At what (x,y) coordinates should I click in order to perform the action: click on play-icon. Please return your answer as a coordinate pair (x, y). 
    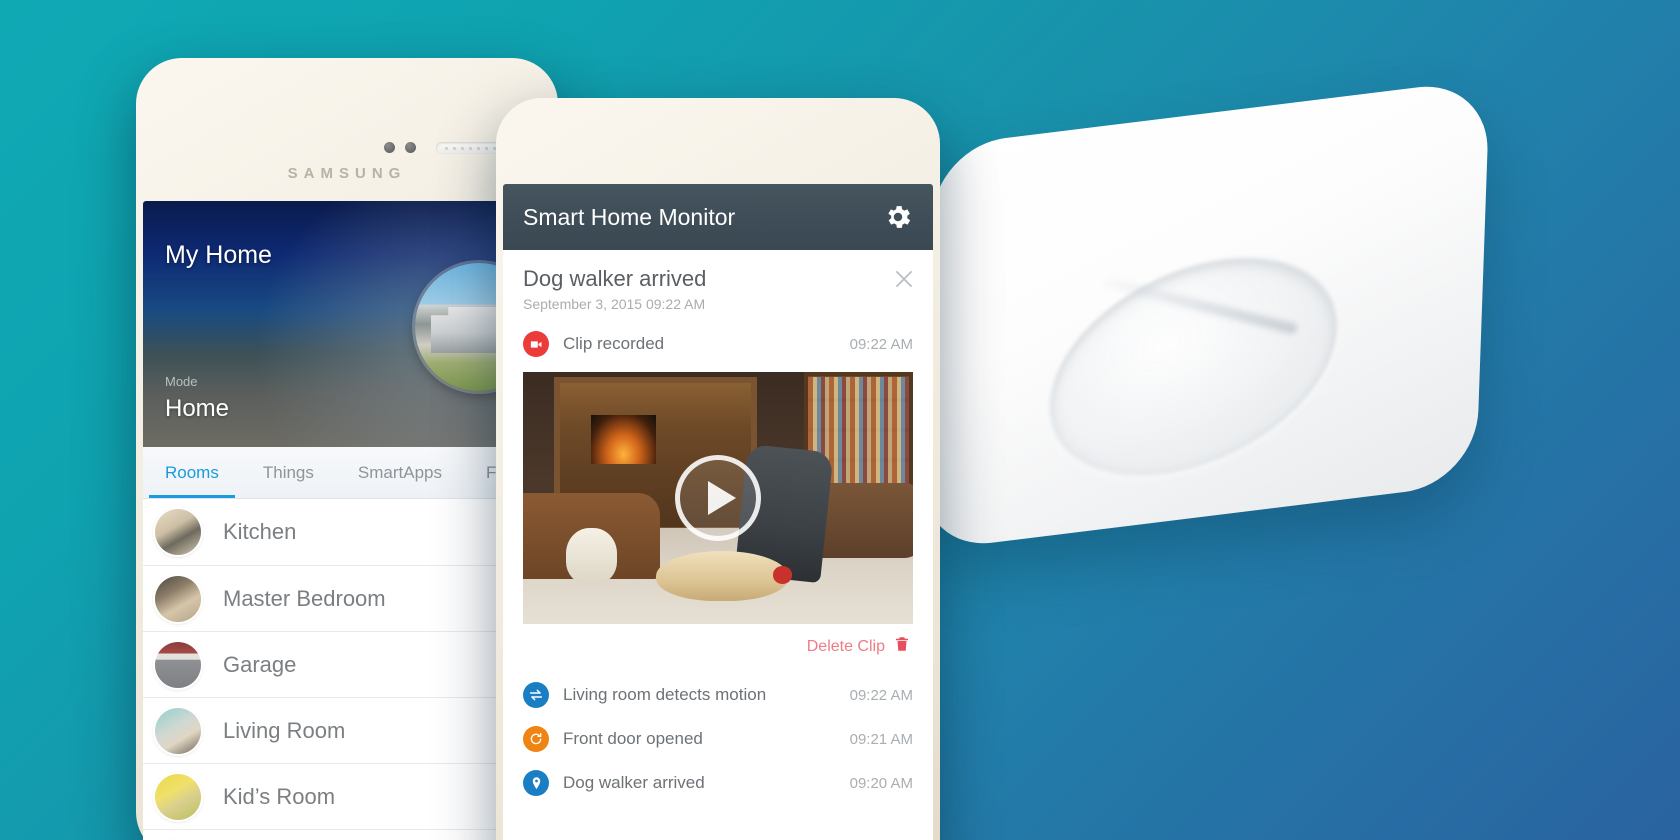
    Looking at the image, I should click on (718, 498).